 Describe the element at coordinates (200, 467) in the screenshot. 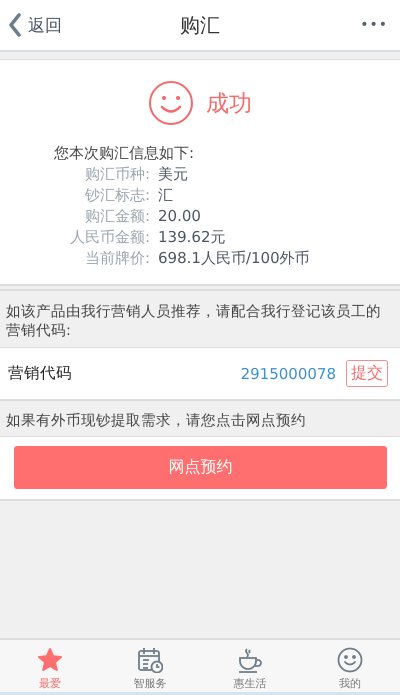

I see `appointment-button: 网点预约` at that location.